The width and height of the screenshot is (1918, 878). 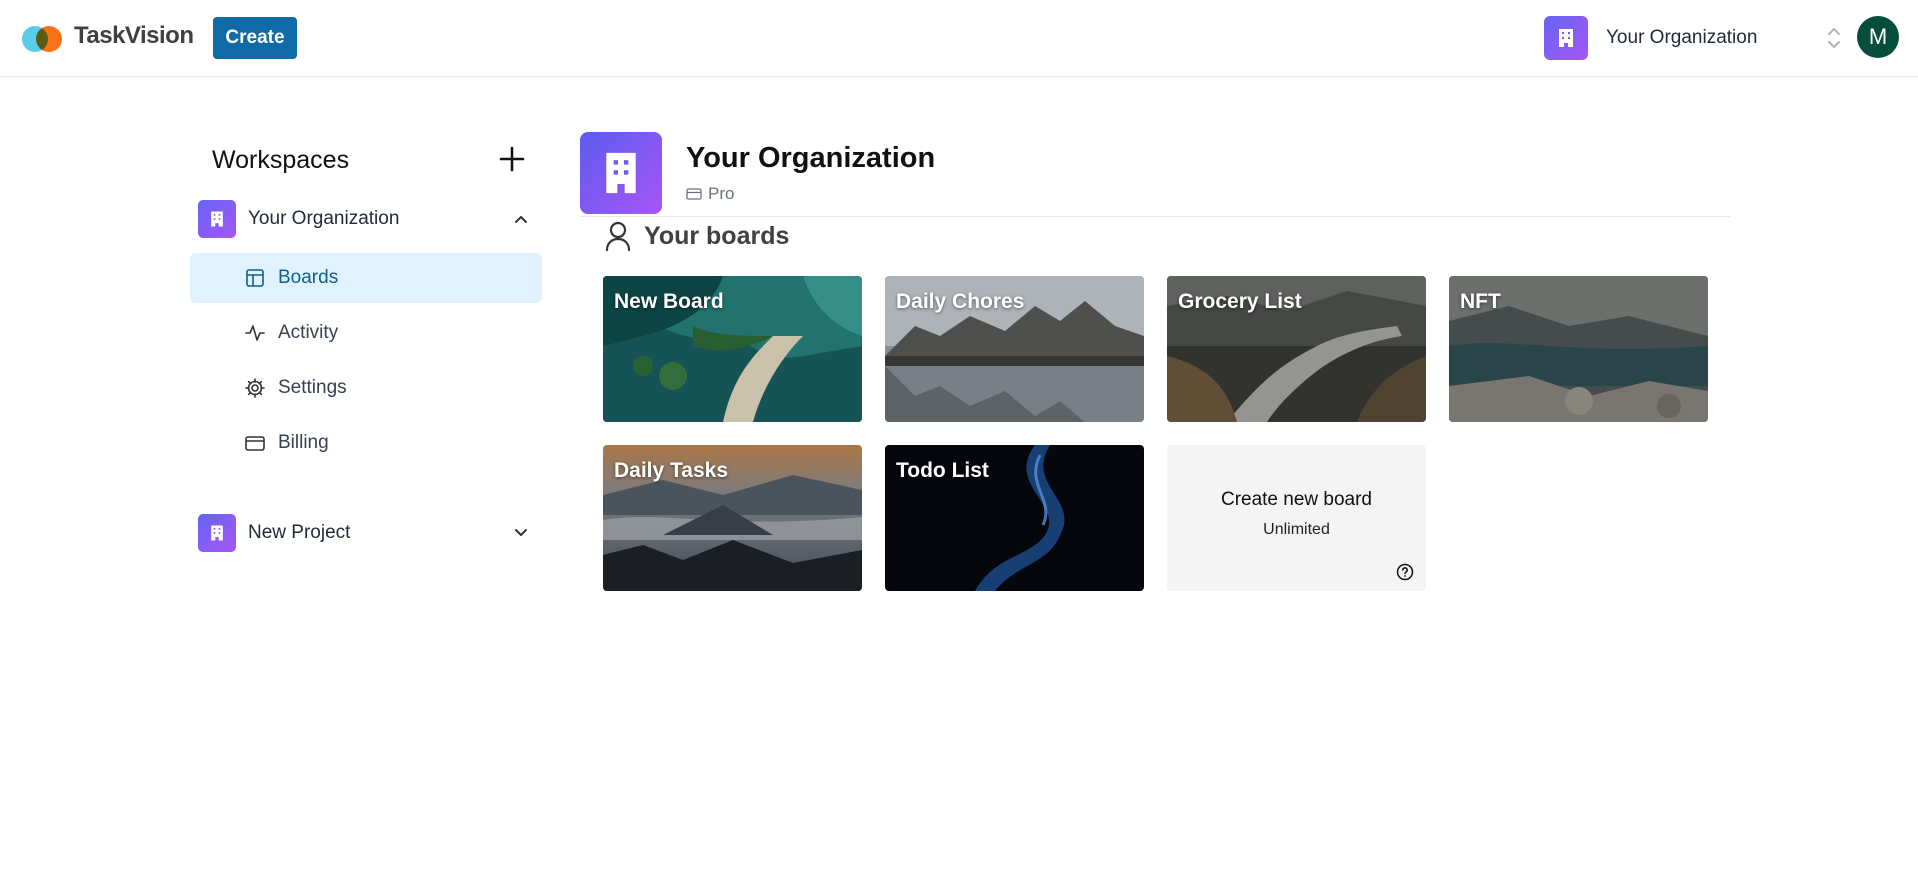 What do you see at coordinates (960, 301) in the screenshot?
I see `board-title: Daily Chores` at bounding box center [960, 301].